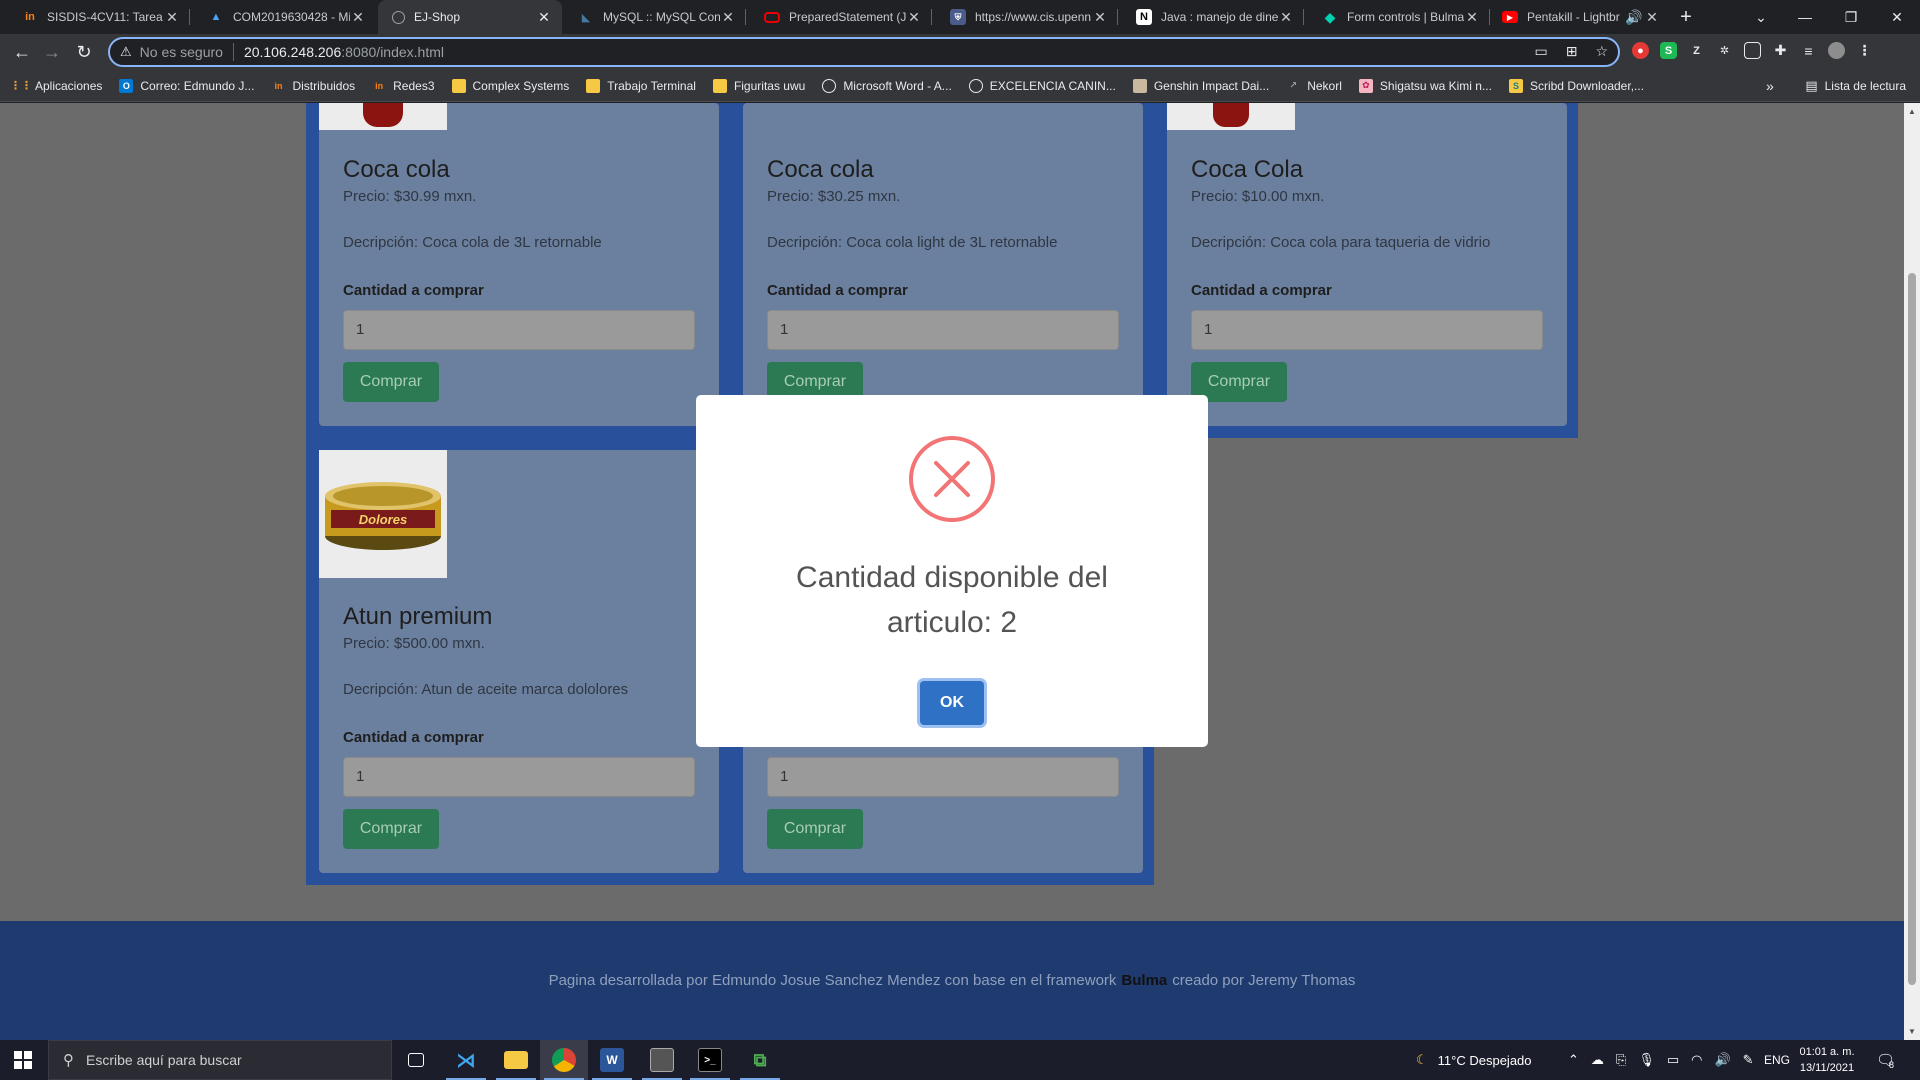  I want to click on bookmark-item: in Redes3, so click(403, 86).